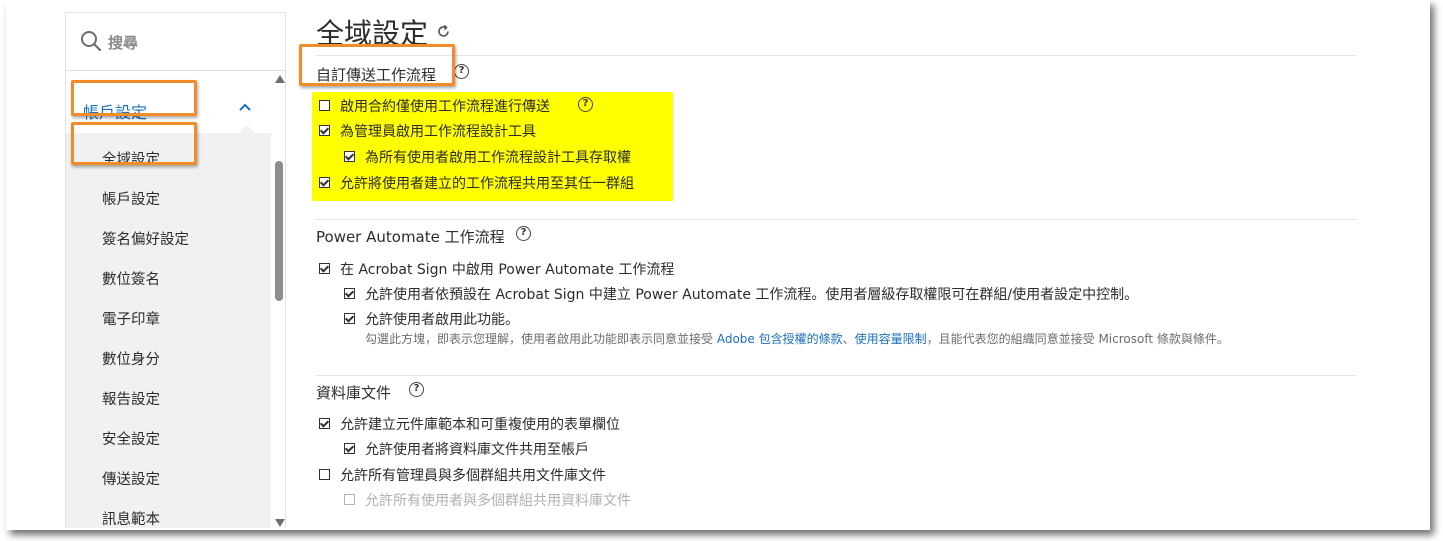 Image resolution: width=1443 pixels, height=541 pixels. I want to click on option-label: 為所有使用者啟用工作流程設計工具存取權, so click(498, 158).